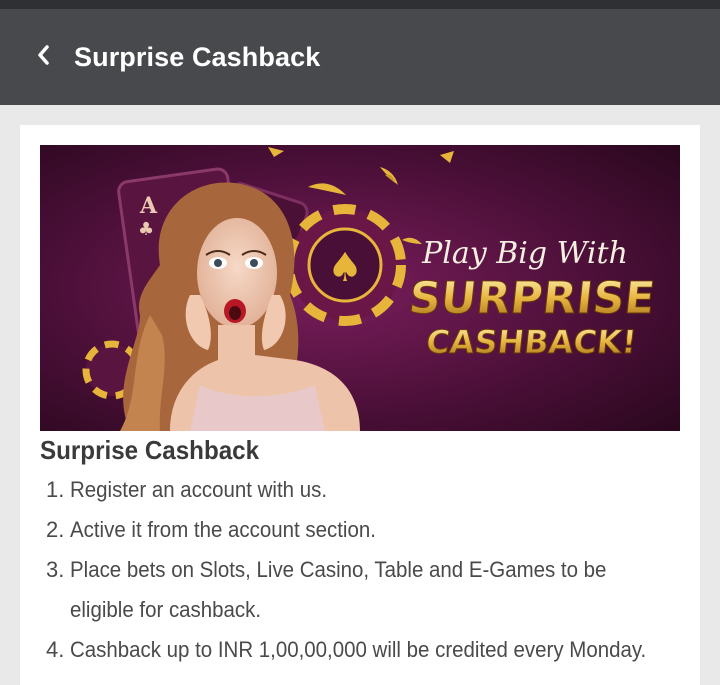  What do you see at coordinates (531, 298) in the screenshot?
I see `banner-headline: SURPRISE` at bounding box center [531, 298].